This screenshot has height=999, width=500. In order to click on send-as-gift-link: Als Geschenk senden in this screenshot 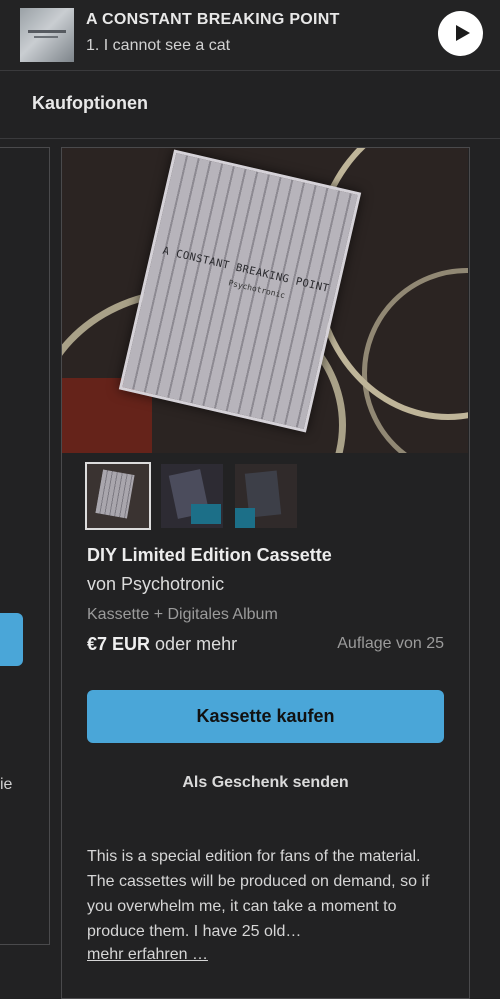, I will do `click(265, 783)`.